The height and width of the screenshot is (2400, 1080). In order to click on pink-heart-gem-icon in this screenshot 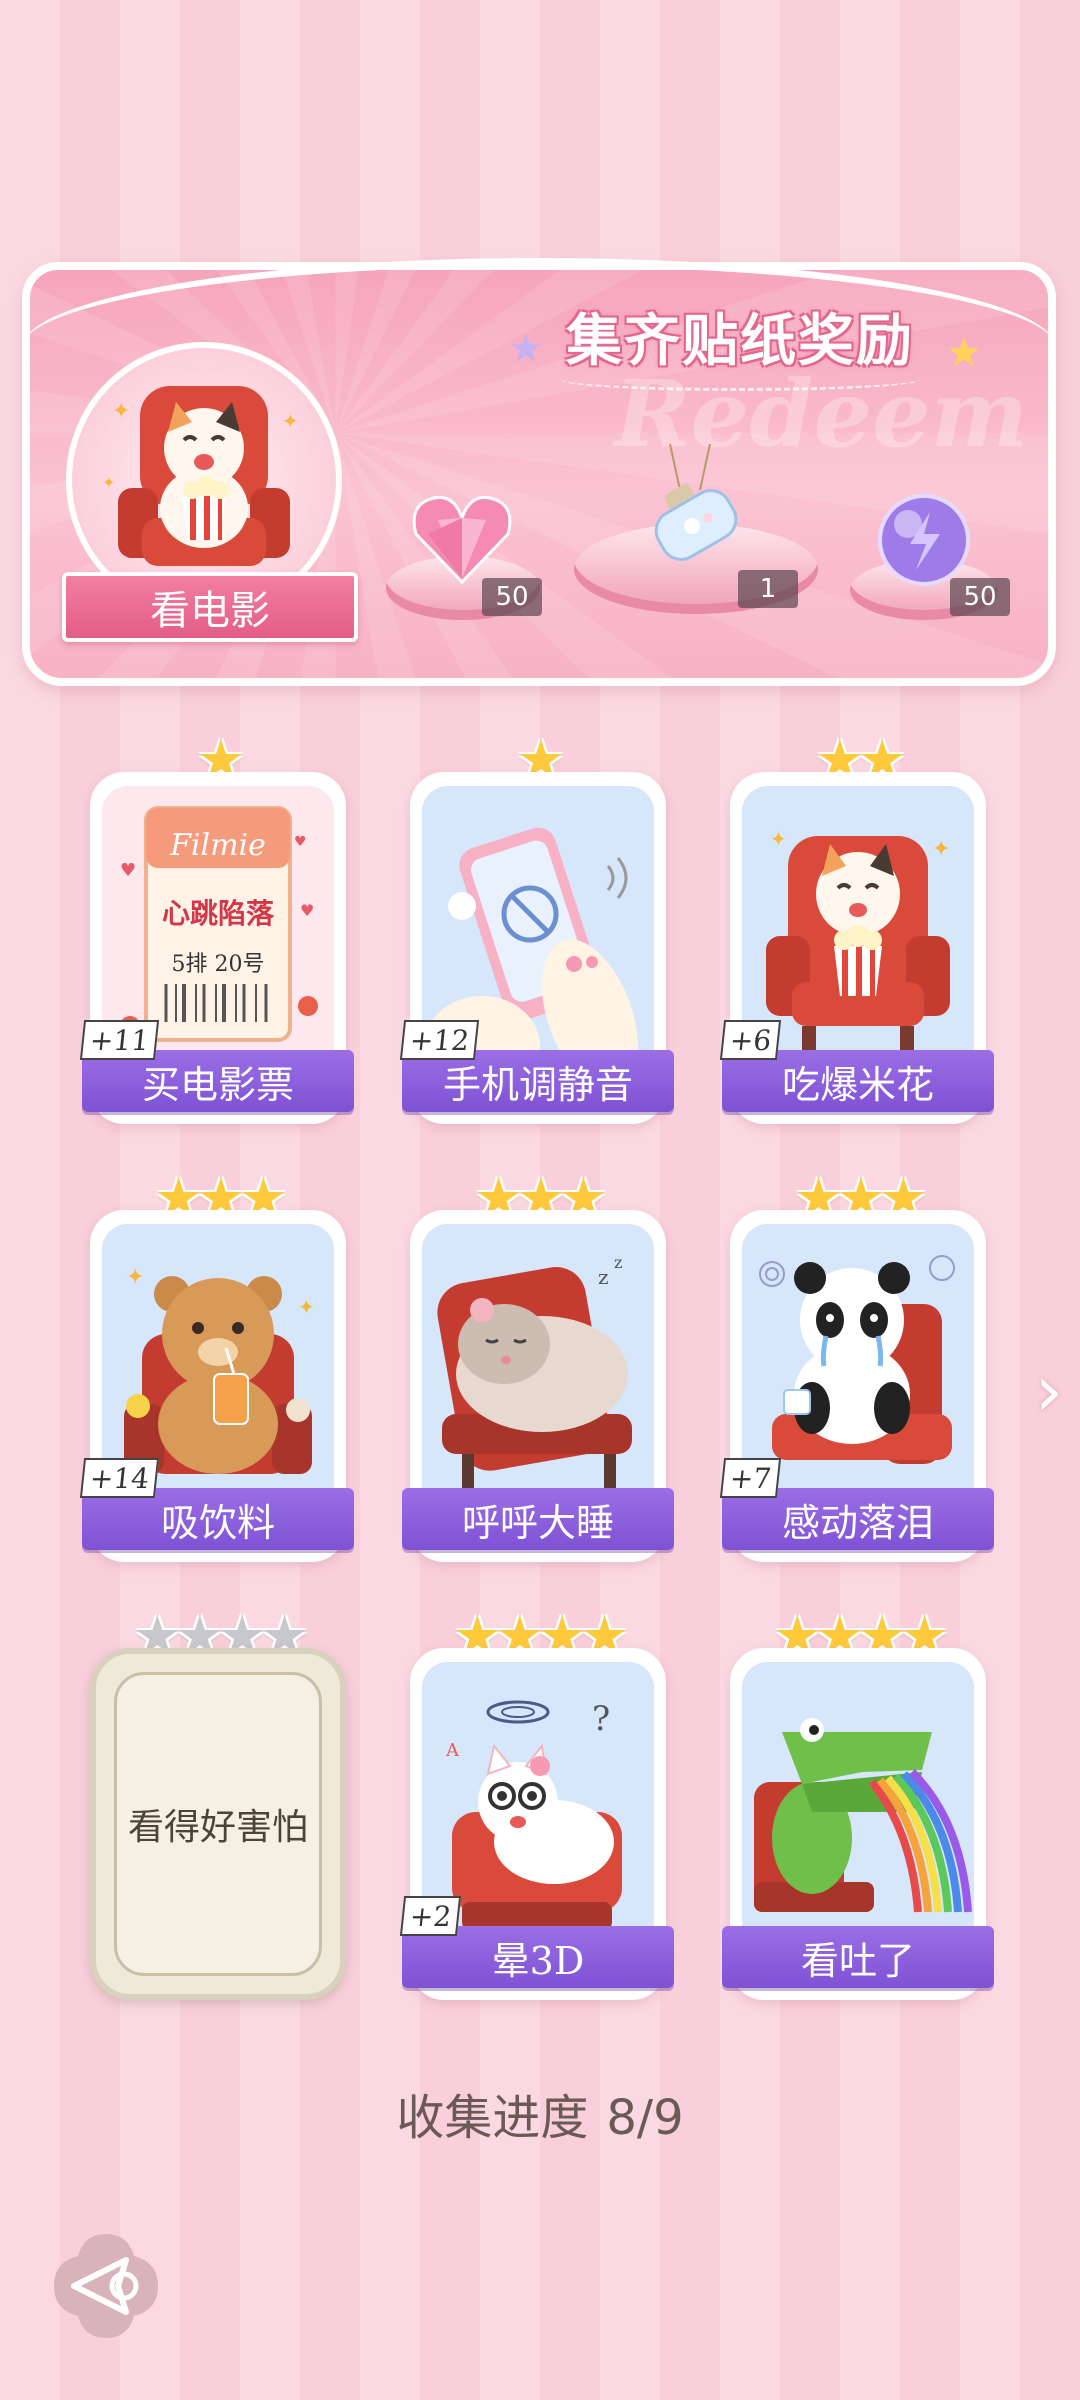, I will do `click(462, 540)`.